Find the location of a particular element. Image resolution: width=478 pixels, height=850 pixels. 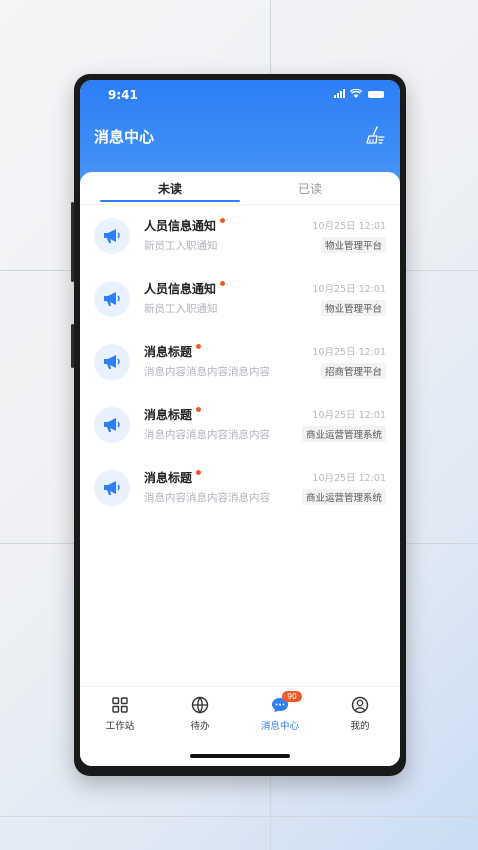

tabbar-item-mine: 我的 is located at coordinates (360, 713).